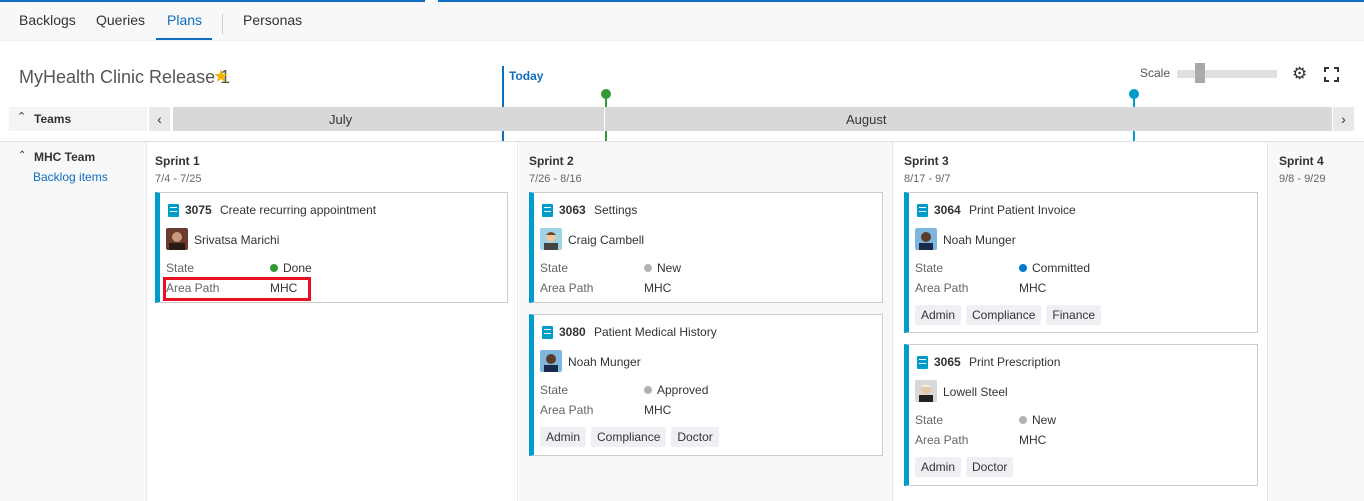 The width and height of the screenshot is (1364, 501). Describe the element at coordinates (65, 157) in the screenshot. I see `team-name: MHC Team` at that location.